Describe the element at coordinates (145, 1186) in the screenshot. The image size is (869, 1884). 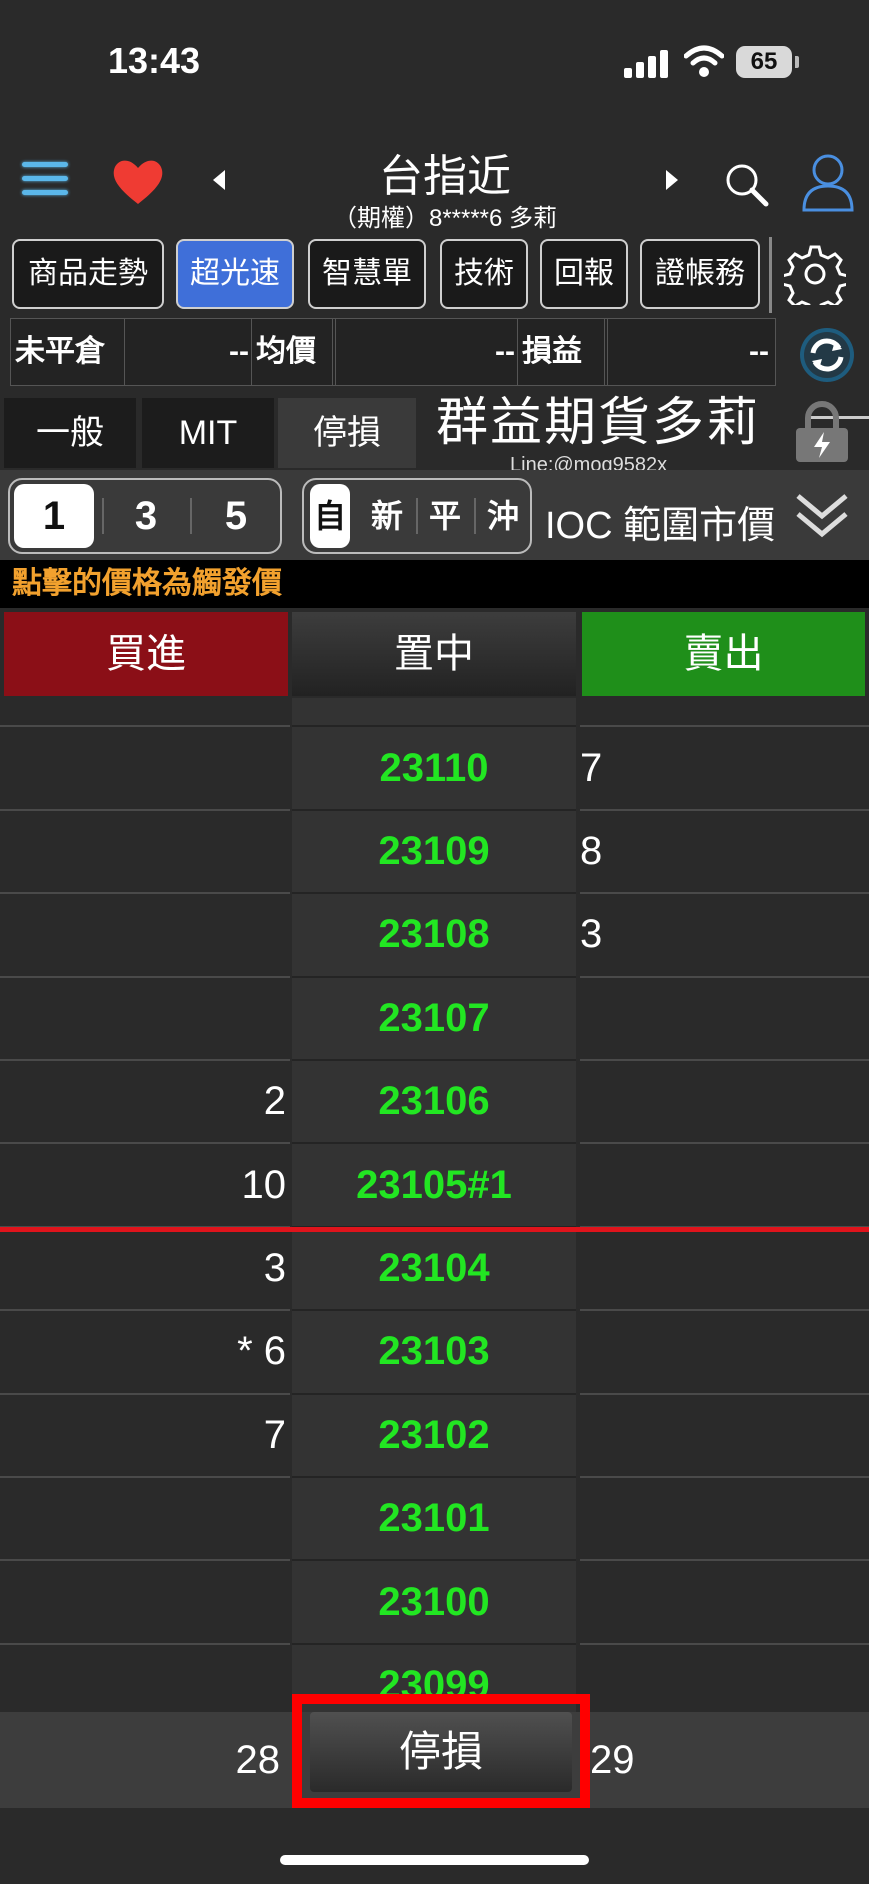
I see `bid-cell: 10` at that location.